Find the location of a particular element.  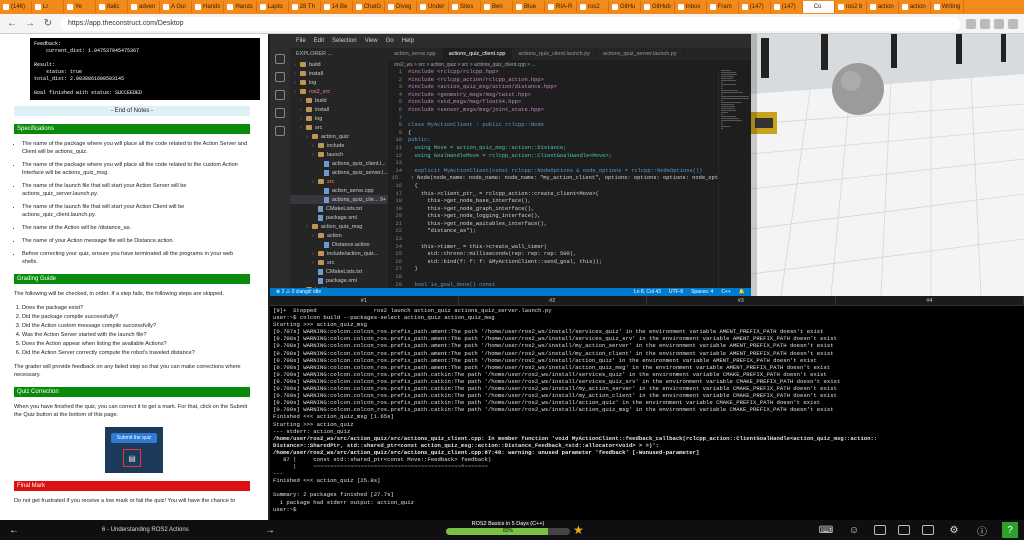

extensions-icon is located at coordinates (280, 131).